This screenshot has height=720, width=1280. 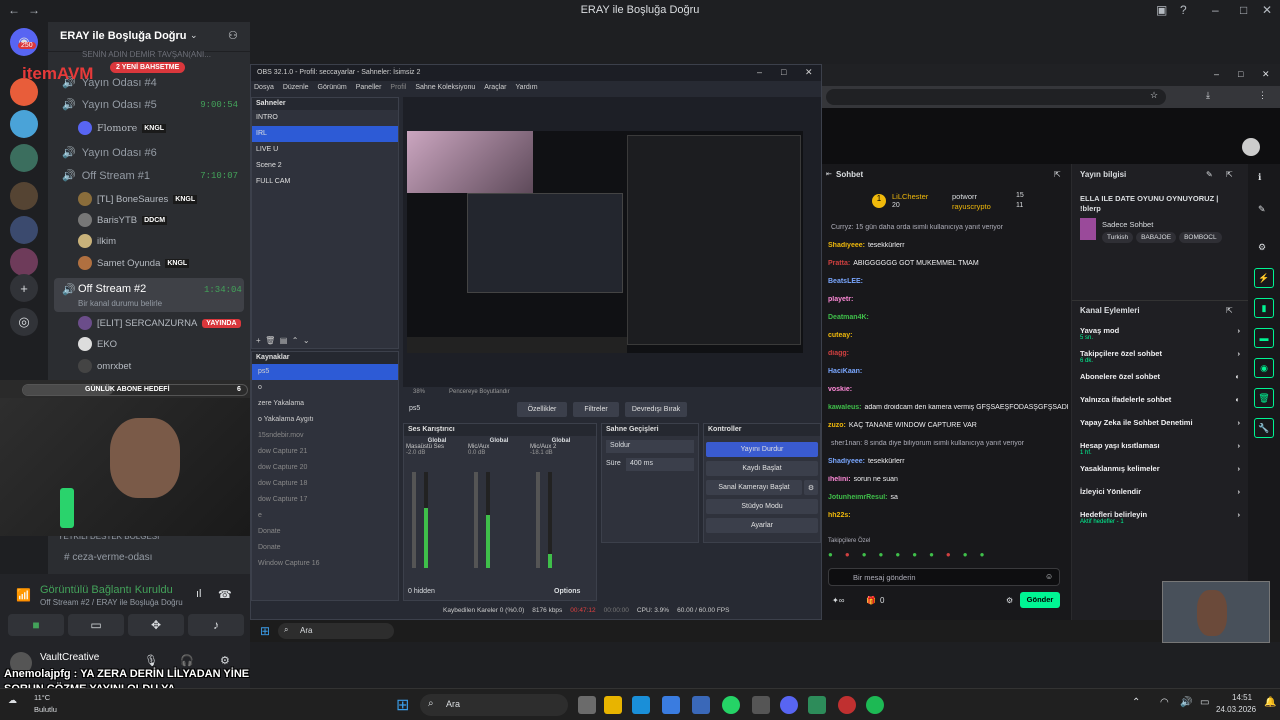 What do you see at coordinates (829, 174) in the screenshot?
I see `collapse-icon: ⇤` at bounding box center [829, 174].